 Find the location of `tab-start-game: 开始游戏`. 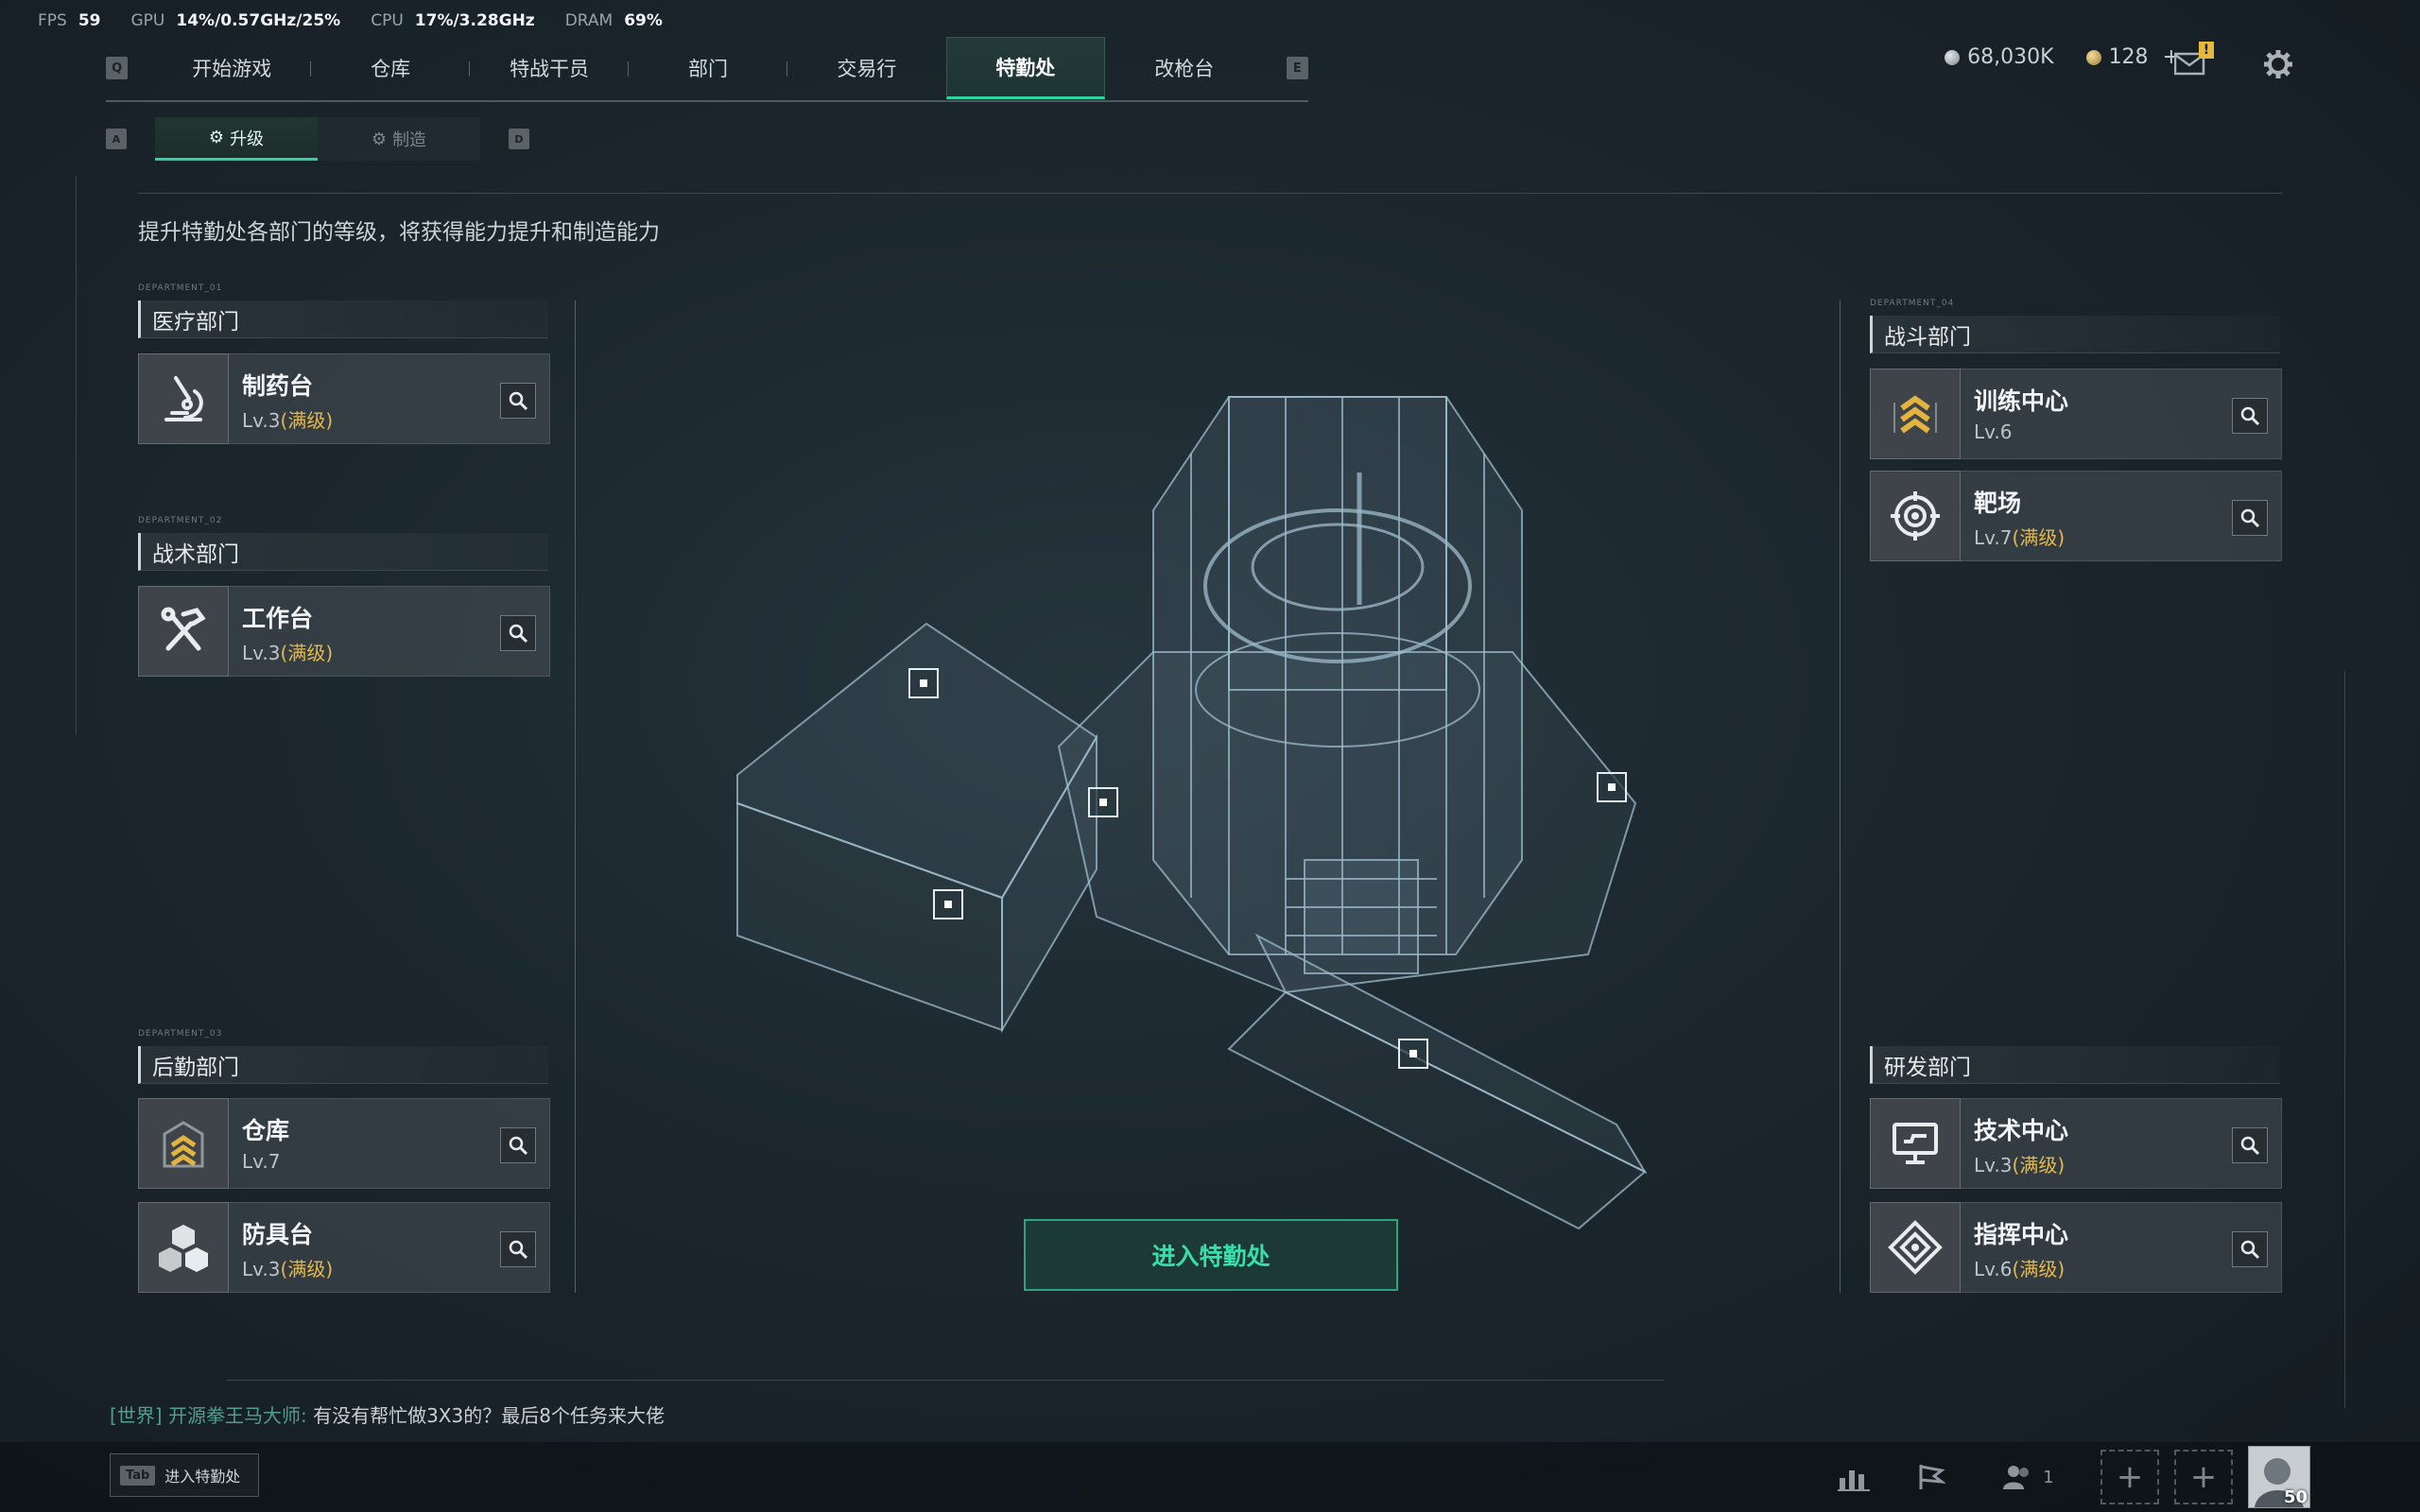

tab-start-game: 开始游戏 is located at coordinates (232, 68).